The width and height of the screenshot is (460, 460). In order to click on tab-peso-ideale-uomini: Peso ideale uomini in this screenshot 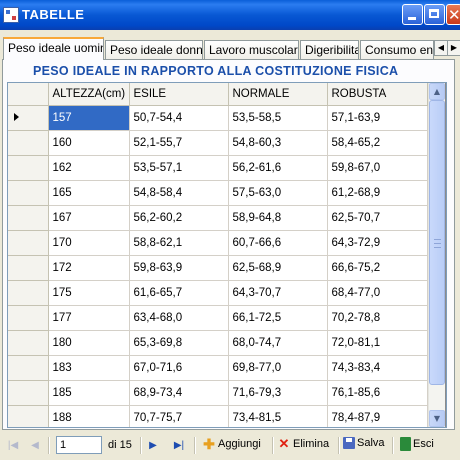, I will do `click(53, 48)`.